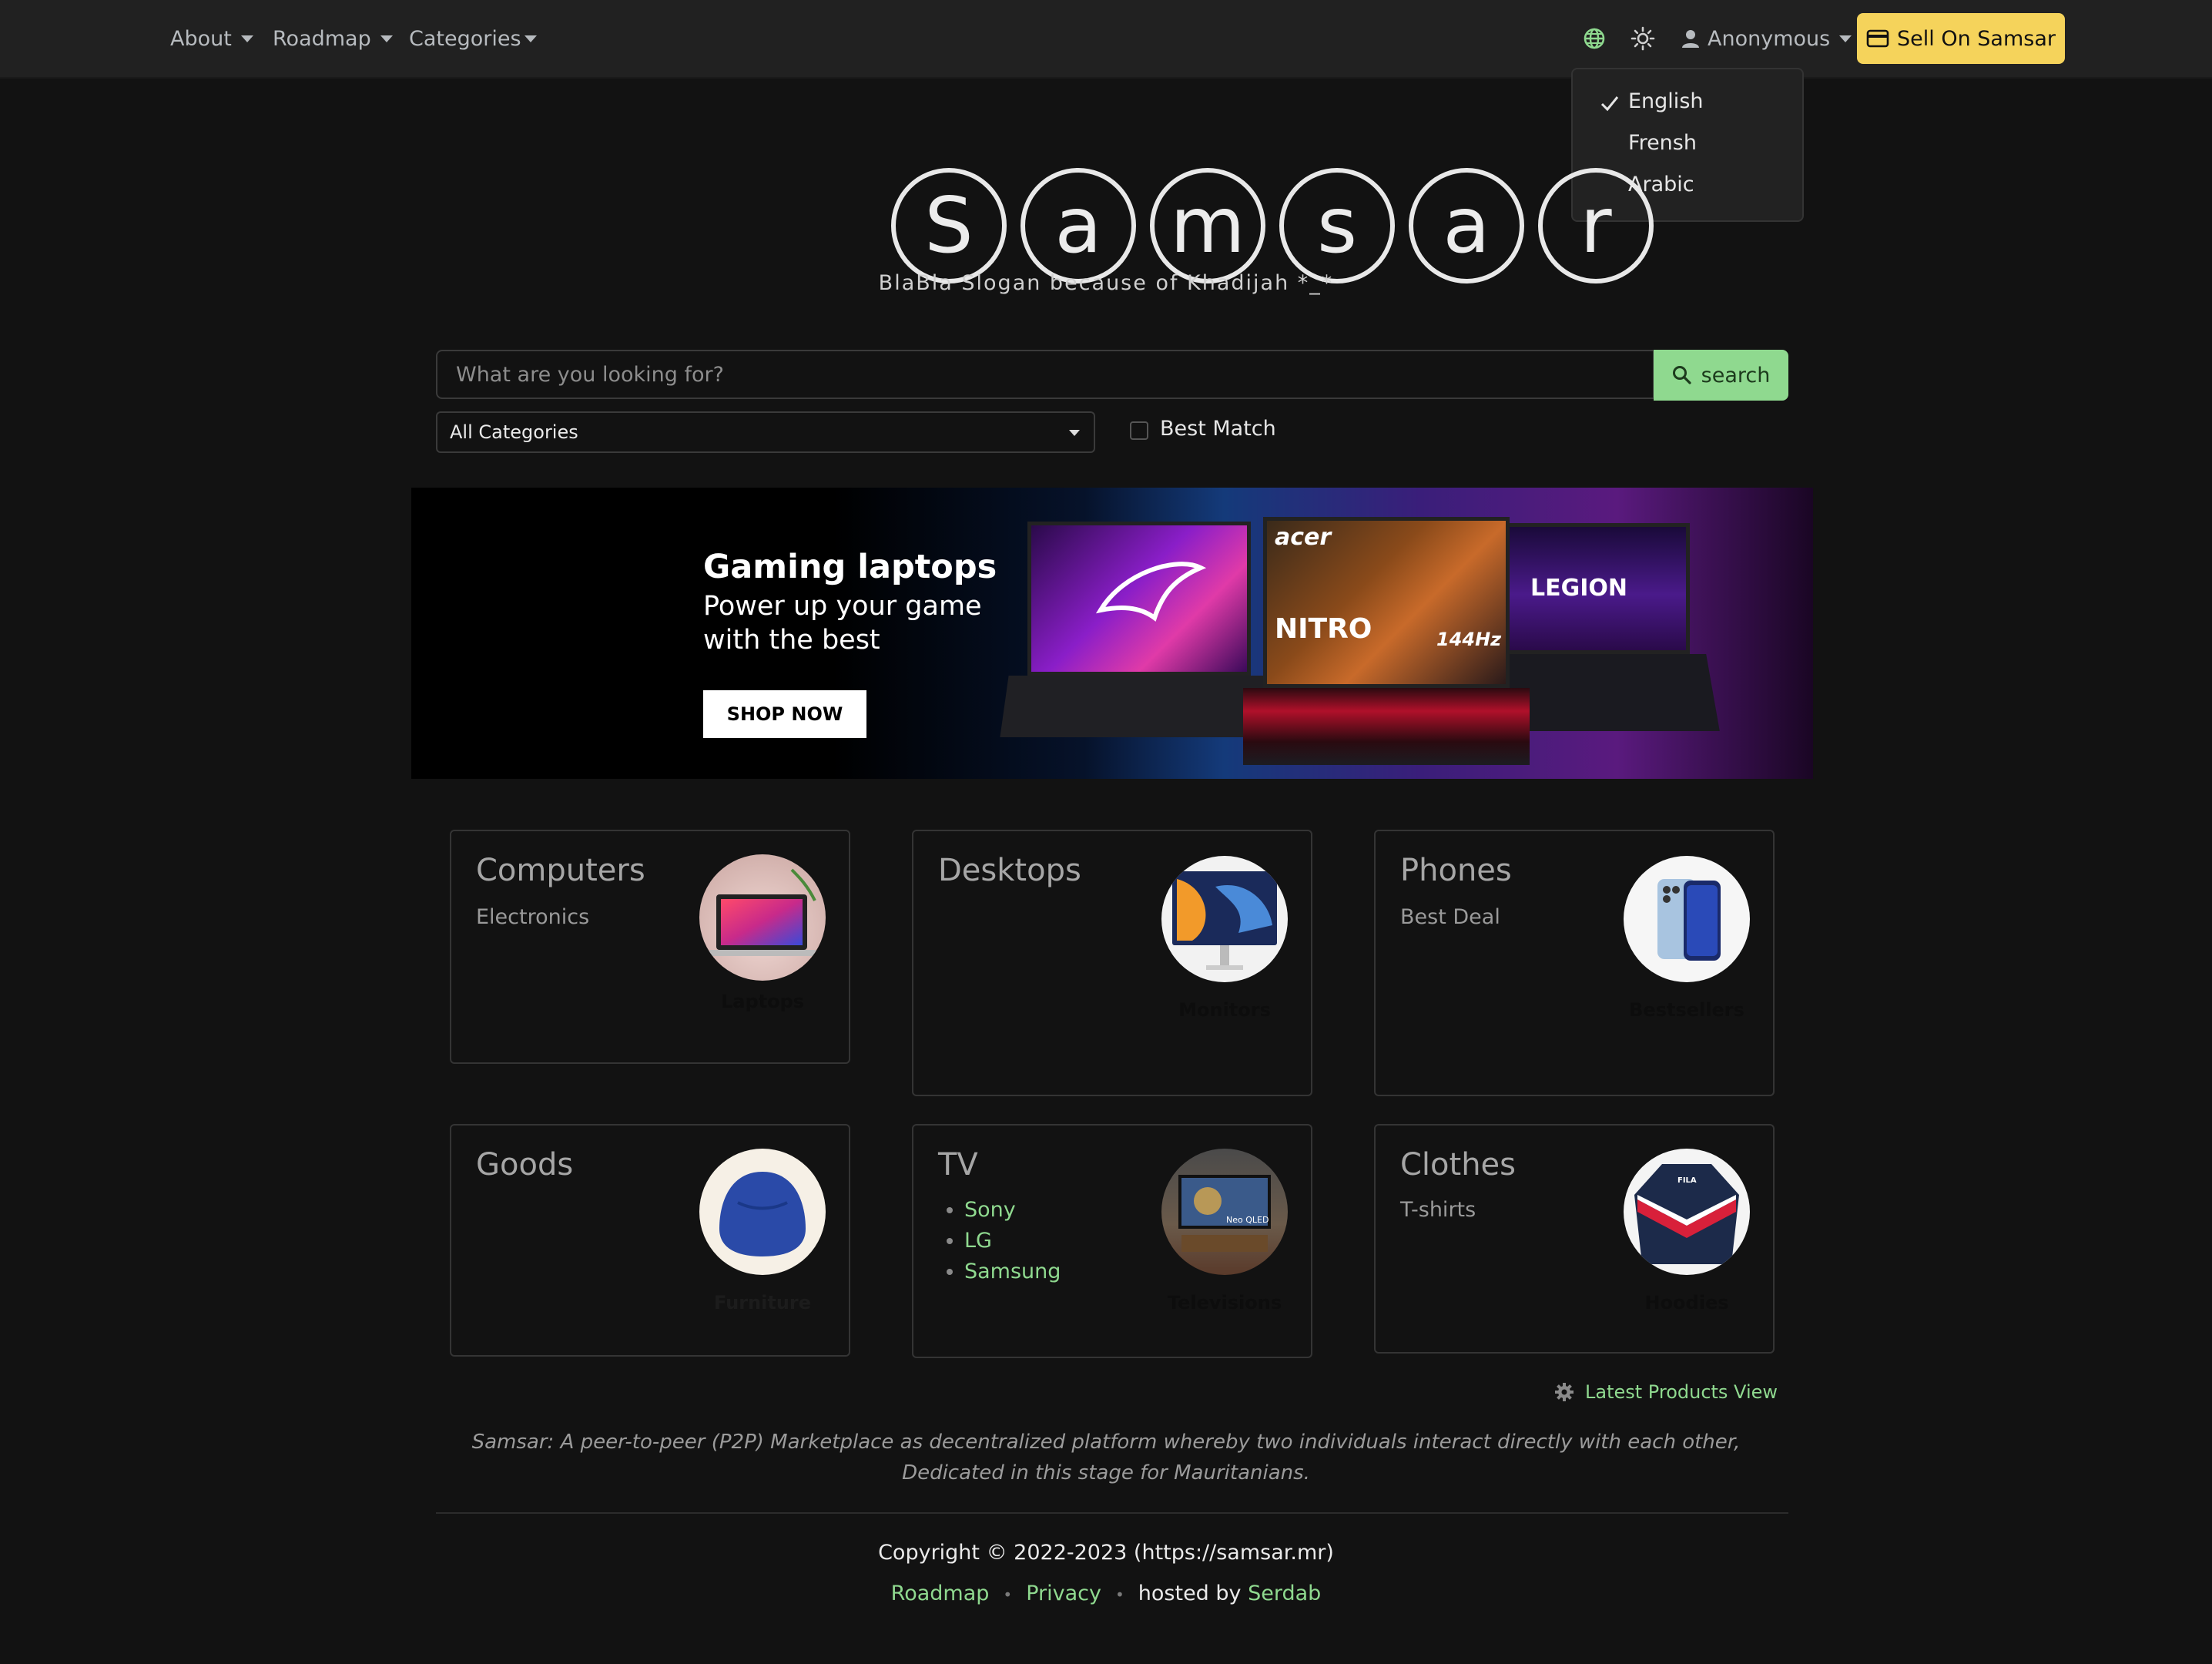  Describe the element at coordinates (958, 1165) in the screenshot. I see `card-title: TV` at that location.